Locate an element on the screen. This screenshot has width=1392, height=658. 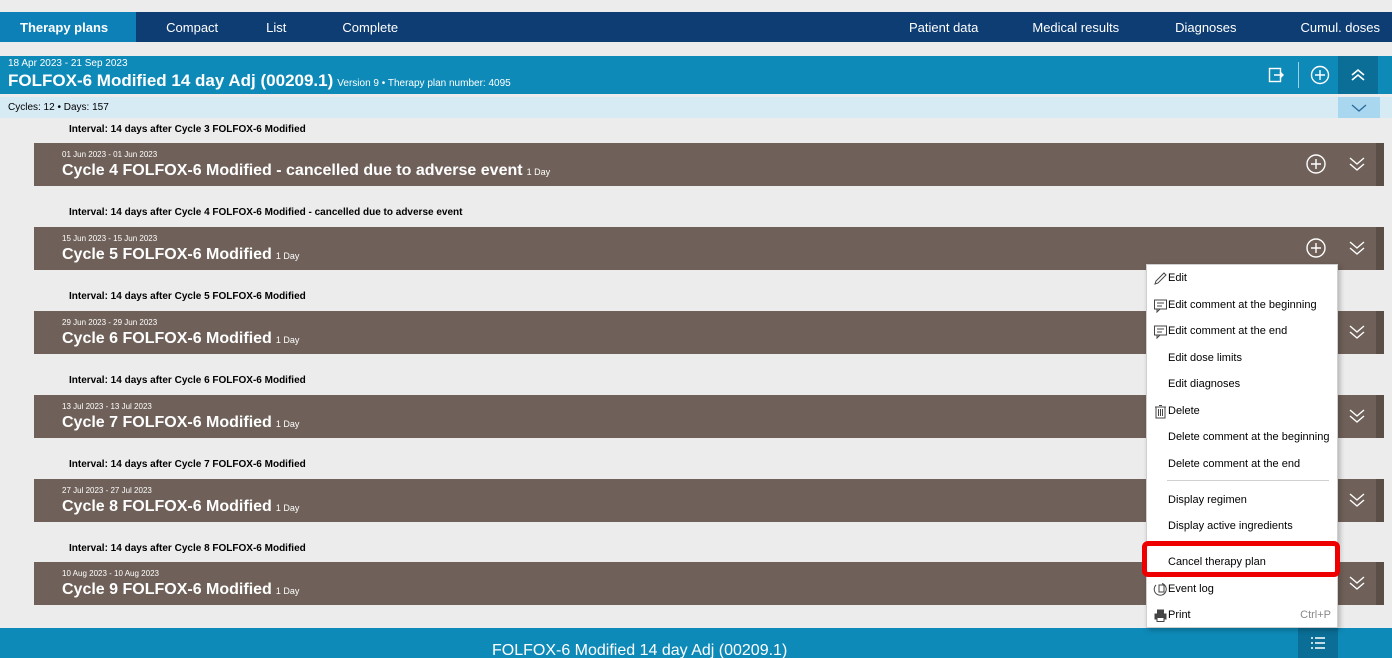
plan-dates: 18 Apr 2023 - 21 Sep 2023 is located at coordinates (68, 63).